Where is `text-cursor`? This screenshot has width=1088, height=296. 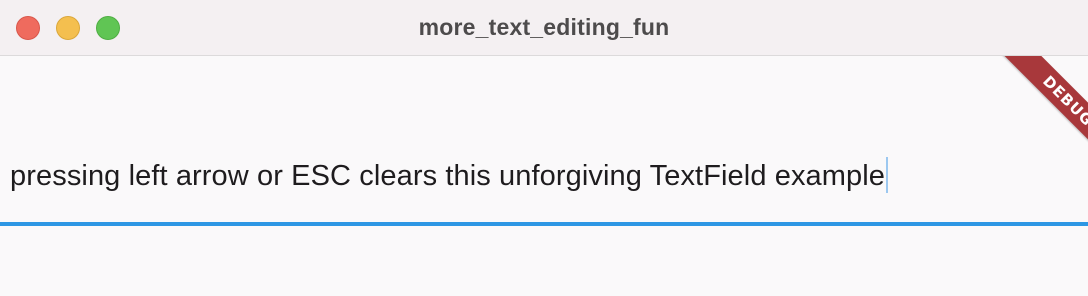
text-cursor is located at coordinates (887, 175).